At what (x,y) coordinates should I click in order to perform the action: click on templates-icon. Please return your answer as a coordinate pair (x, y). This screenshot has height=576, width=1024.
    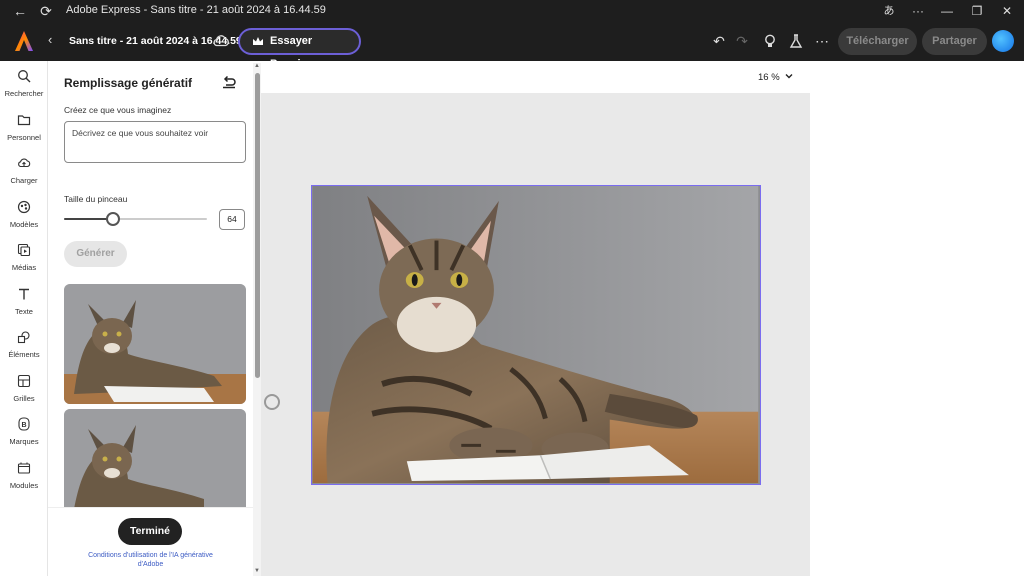
    Looking at the image, I should click on (24, 207).